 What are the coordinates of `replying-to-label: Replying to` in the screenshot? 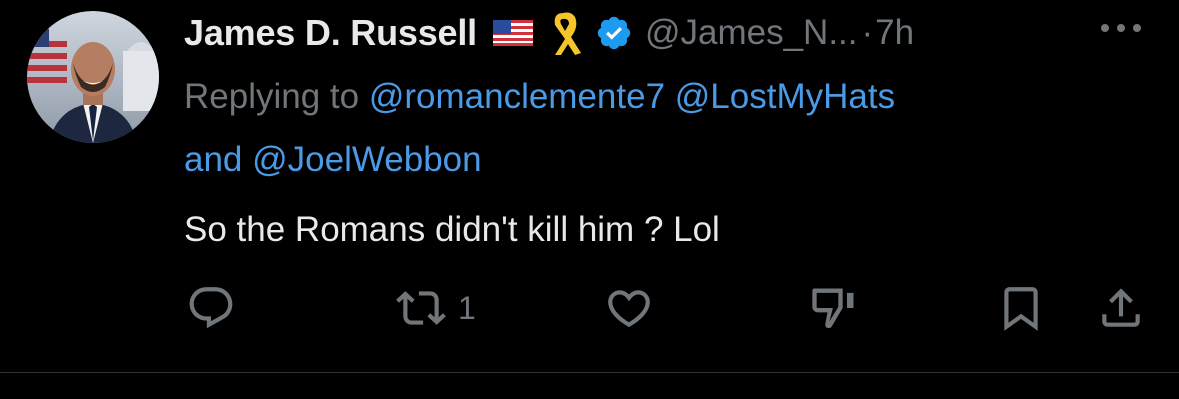 It's located at (276, 96).